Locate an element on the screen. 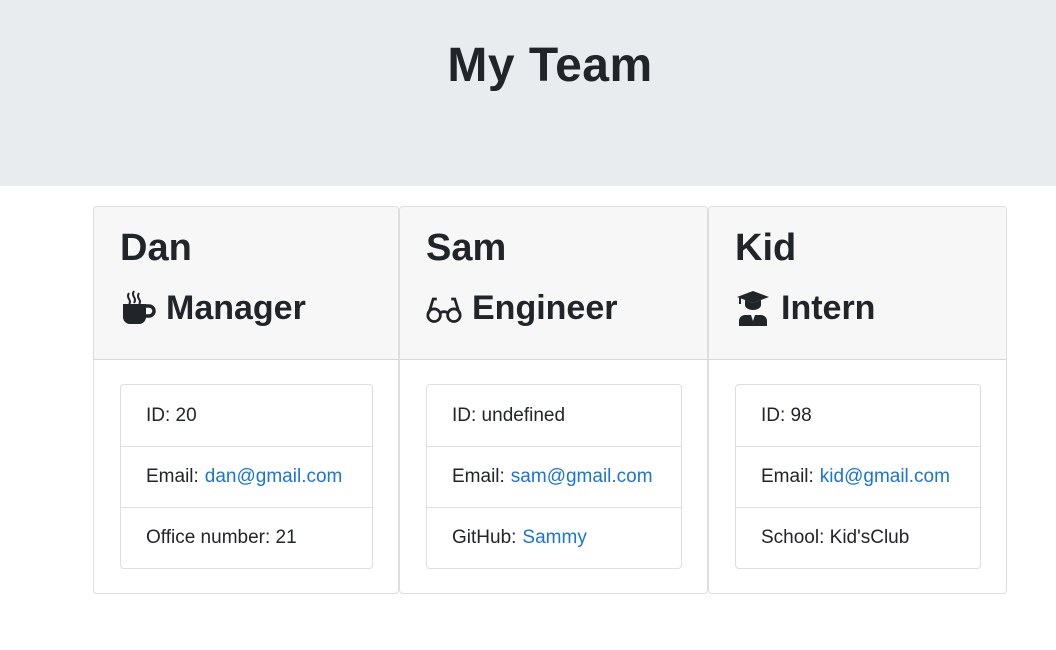 The width and height of the screenshot is (1056, 650). github-label: GitHub: is located at coordinates (484, 537).